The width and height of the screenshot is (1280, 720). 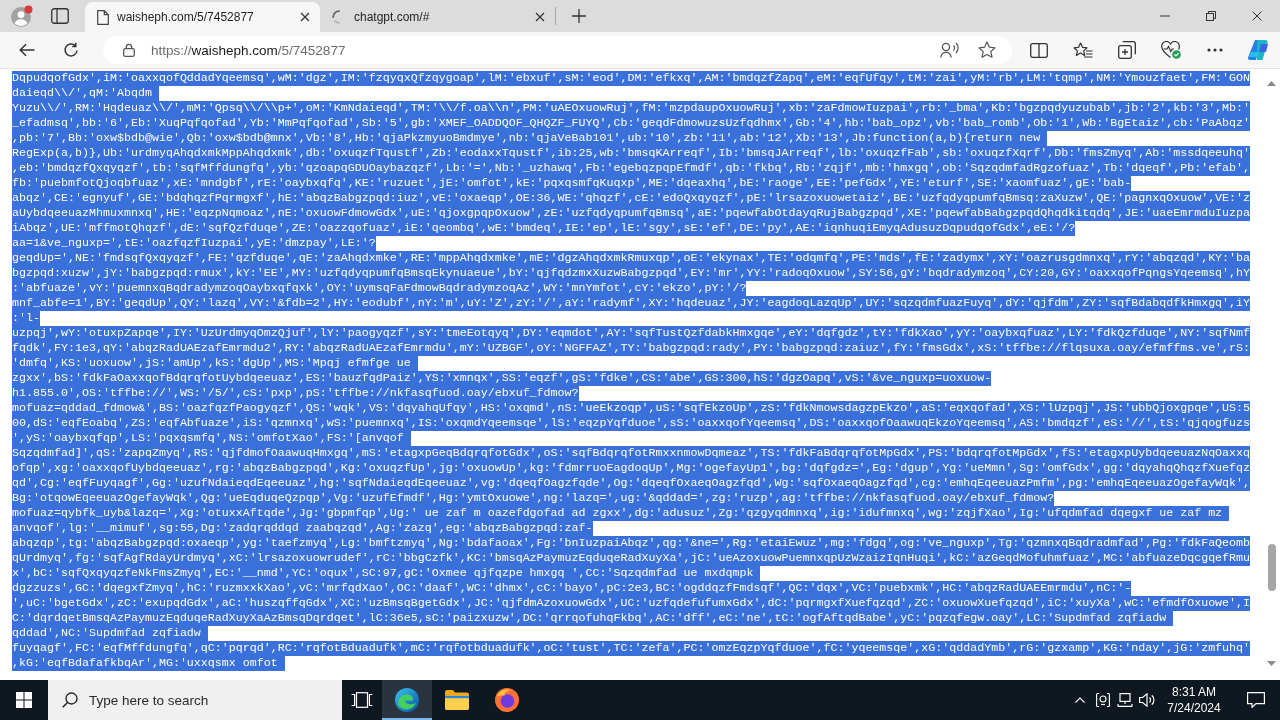 I want to click on address-field: https://waisheph.com/5/7452877, so click(x=557, y=50).